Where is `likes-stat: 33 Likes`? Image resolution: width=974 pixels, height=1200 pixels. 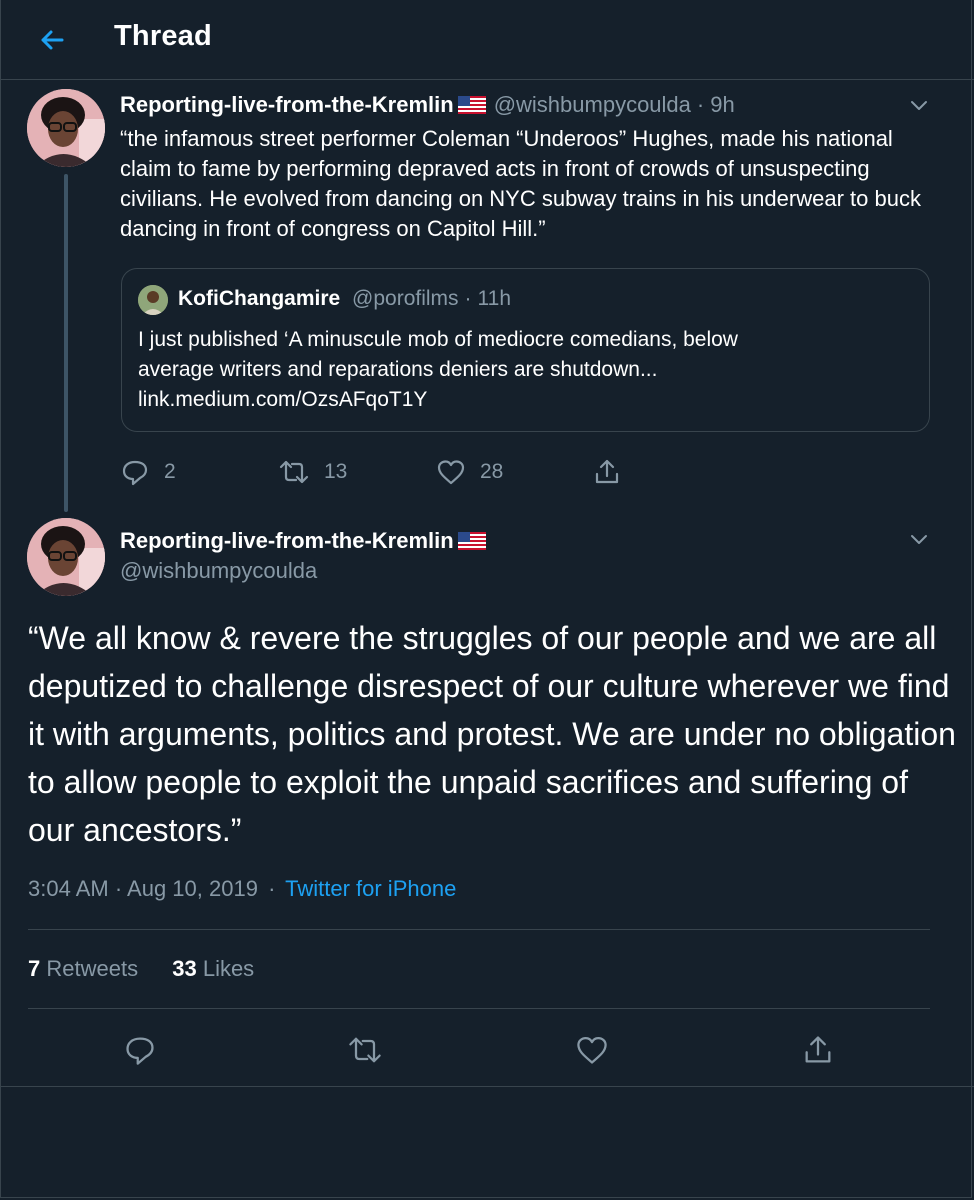
likes-stat: 33 Likes is located at coordinates (213, 968).